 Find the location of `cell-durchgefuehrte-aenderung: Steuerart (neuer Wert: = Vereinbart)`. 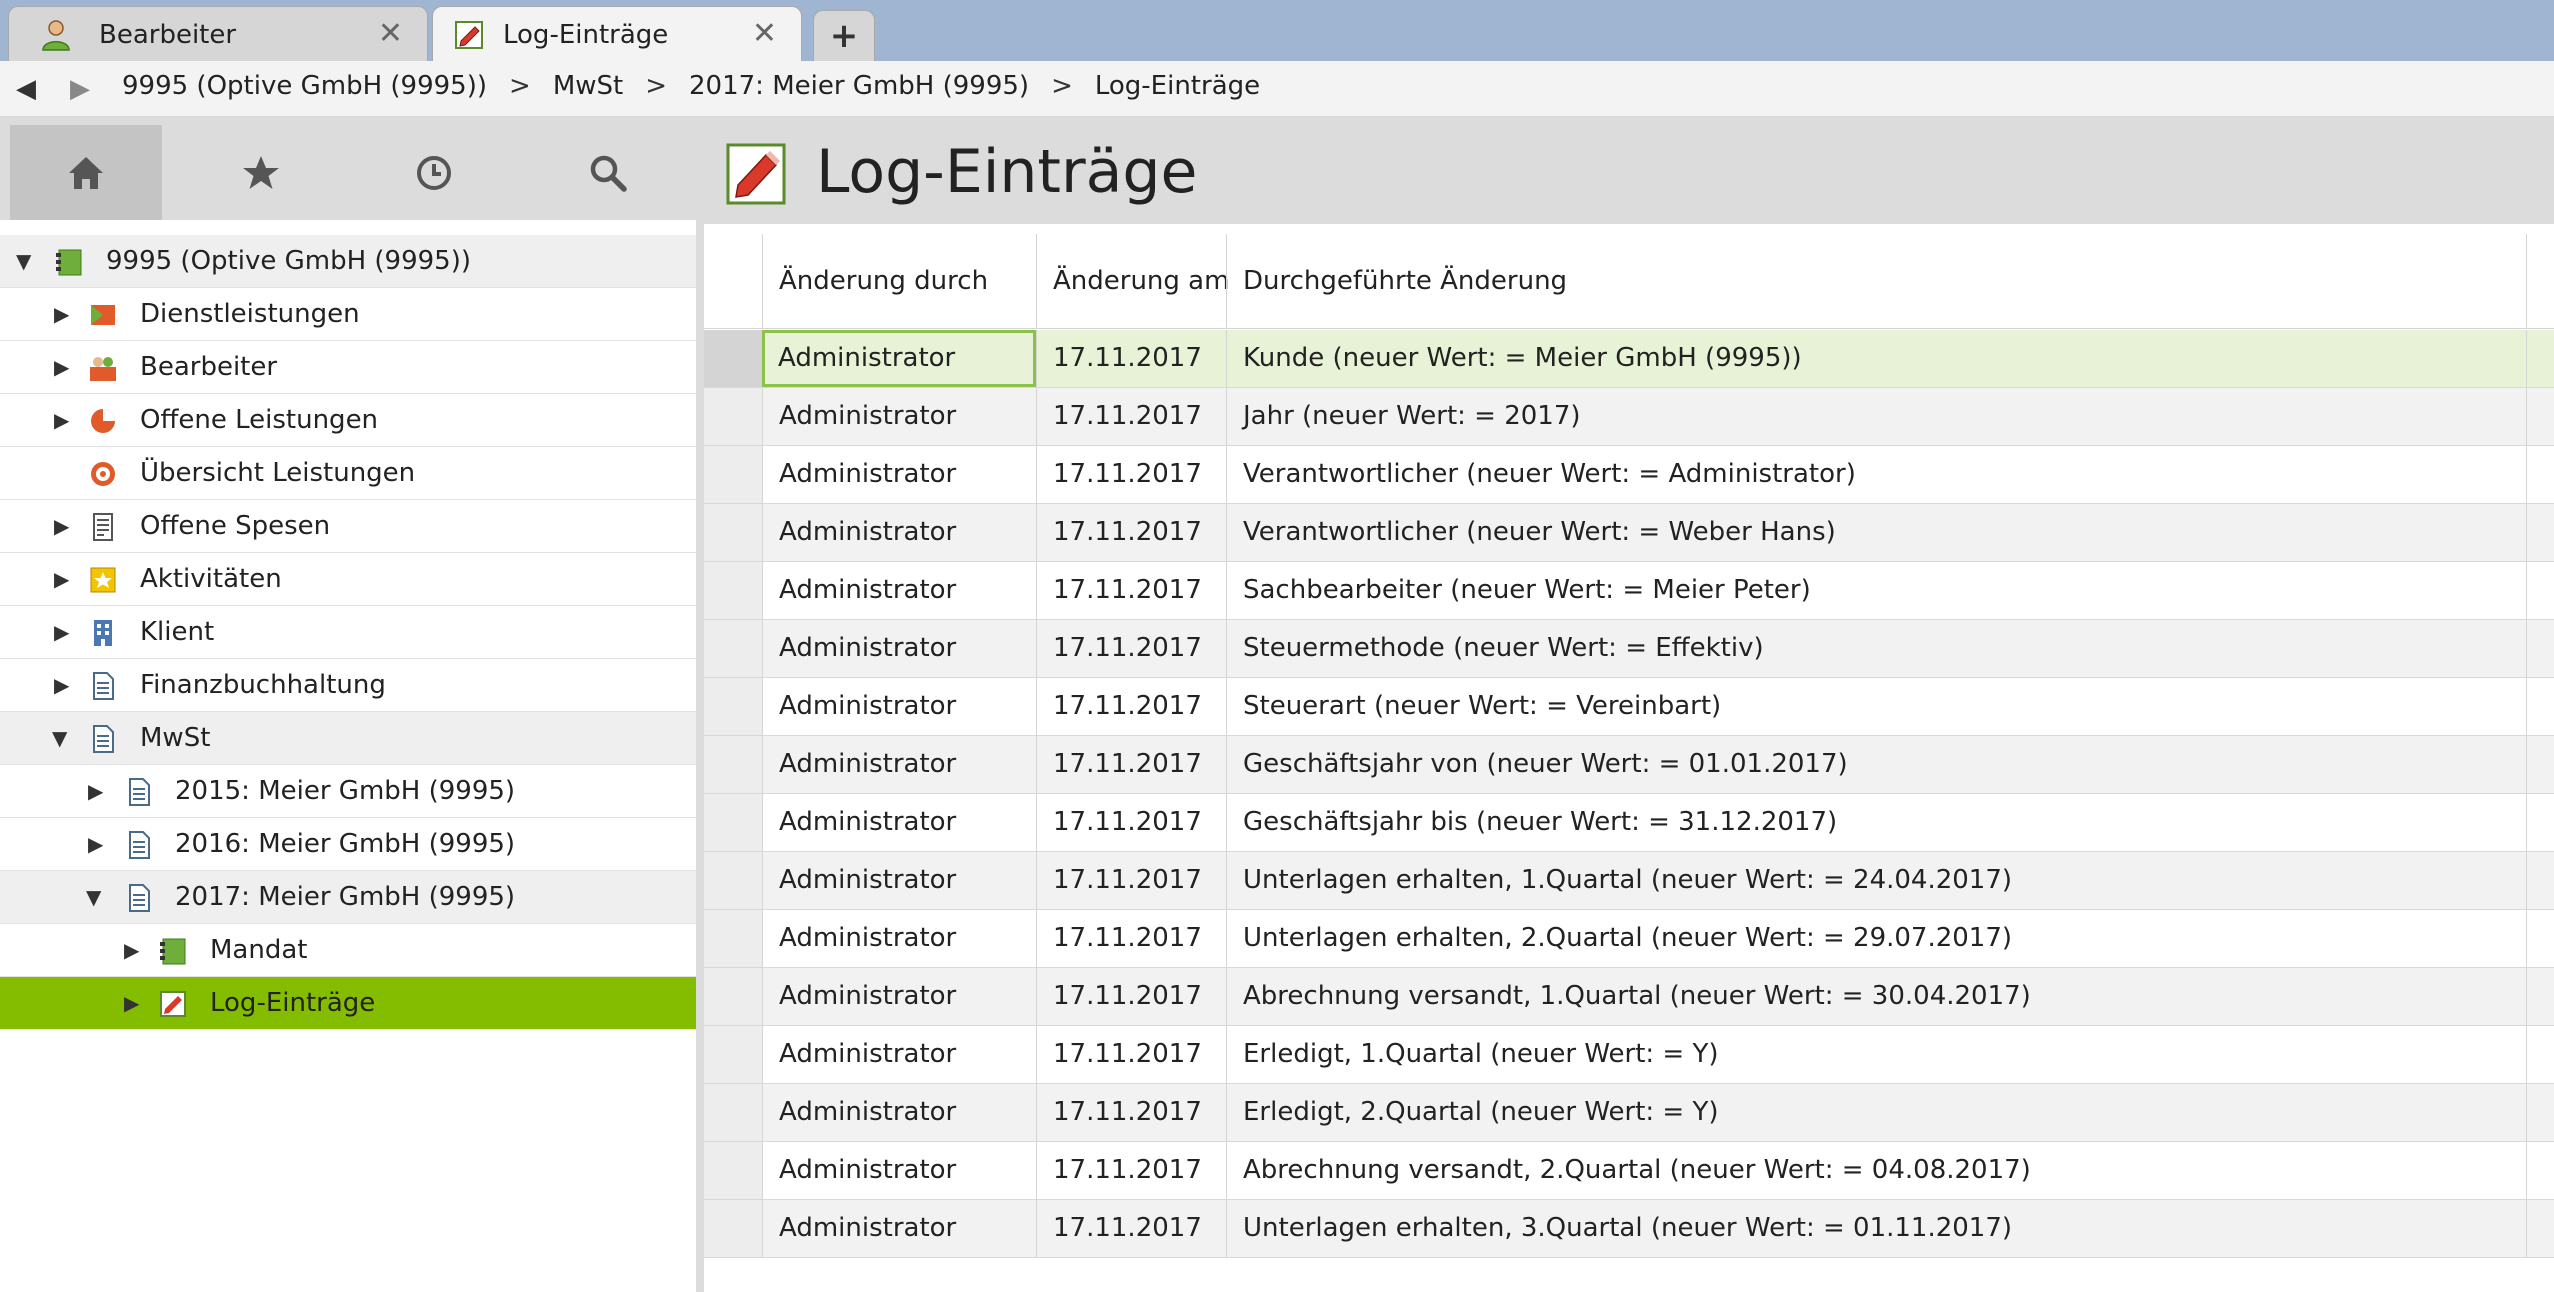

cell-durchgefuehrte-aenderung: Steuerart (neuer Wert: = Vereinbart) is located at coordinates (1876, 706).